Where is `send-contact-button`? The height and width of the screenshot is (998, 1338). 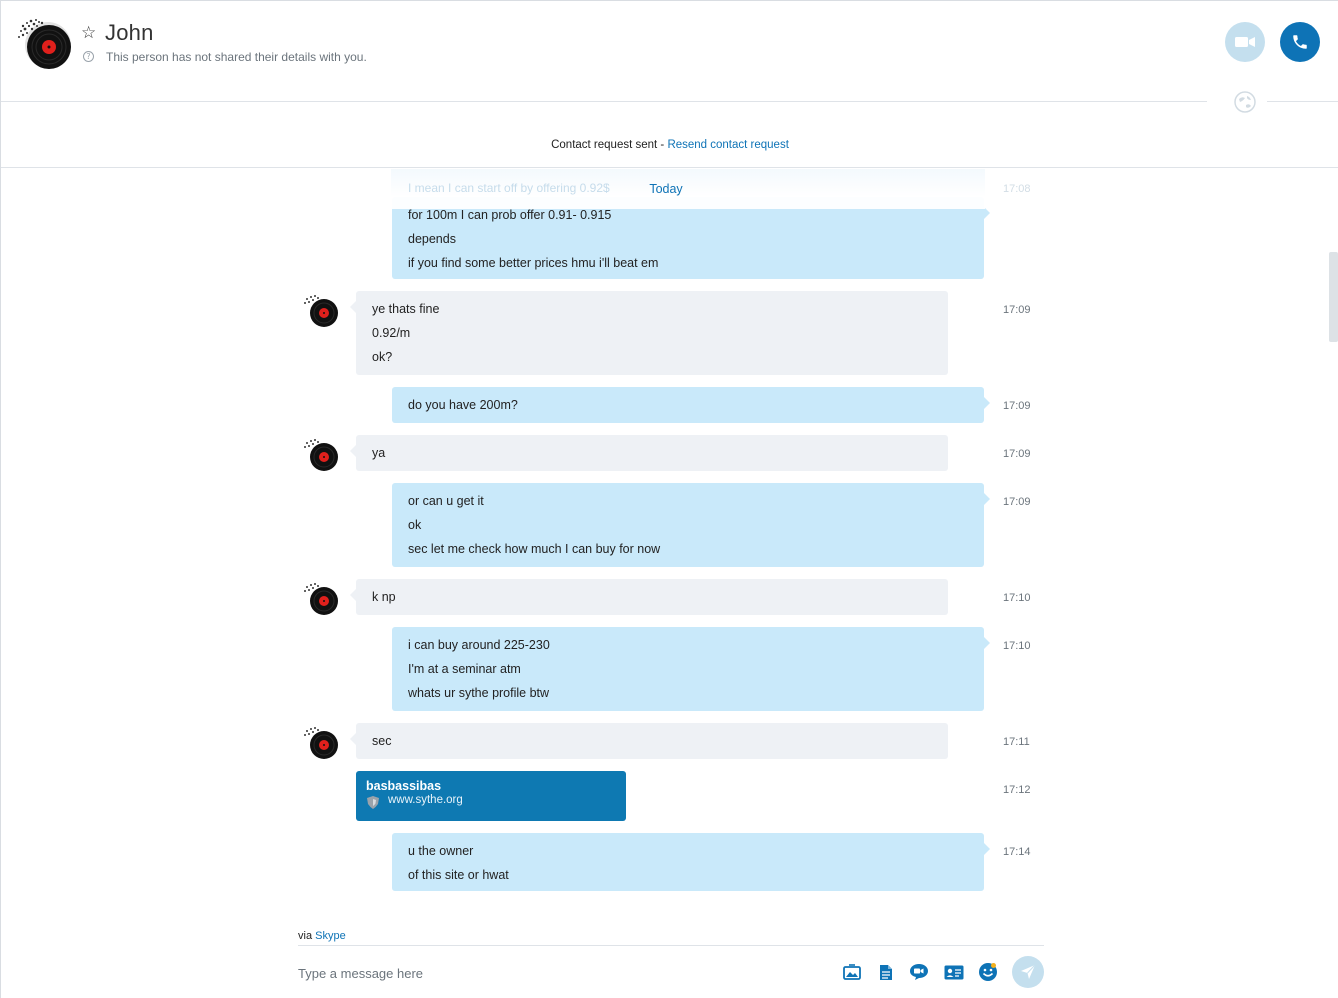 send-contact-button is located at coordinates (954, 972).